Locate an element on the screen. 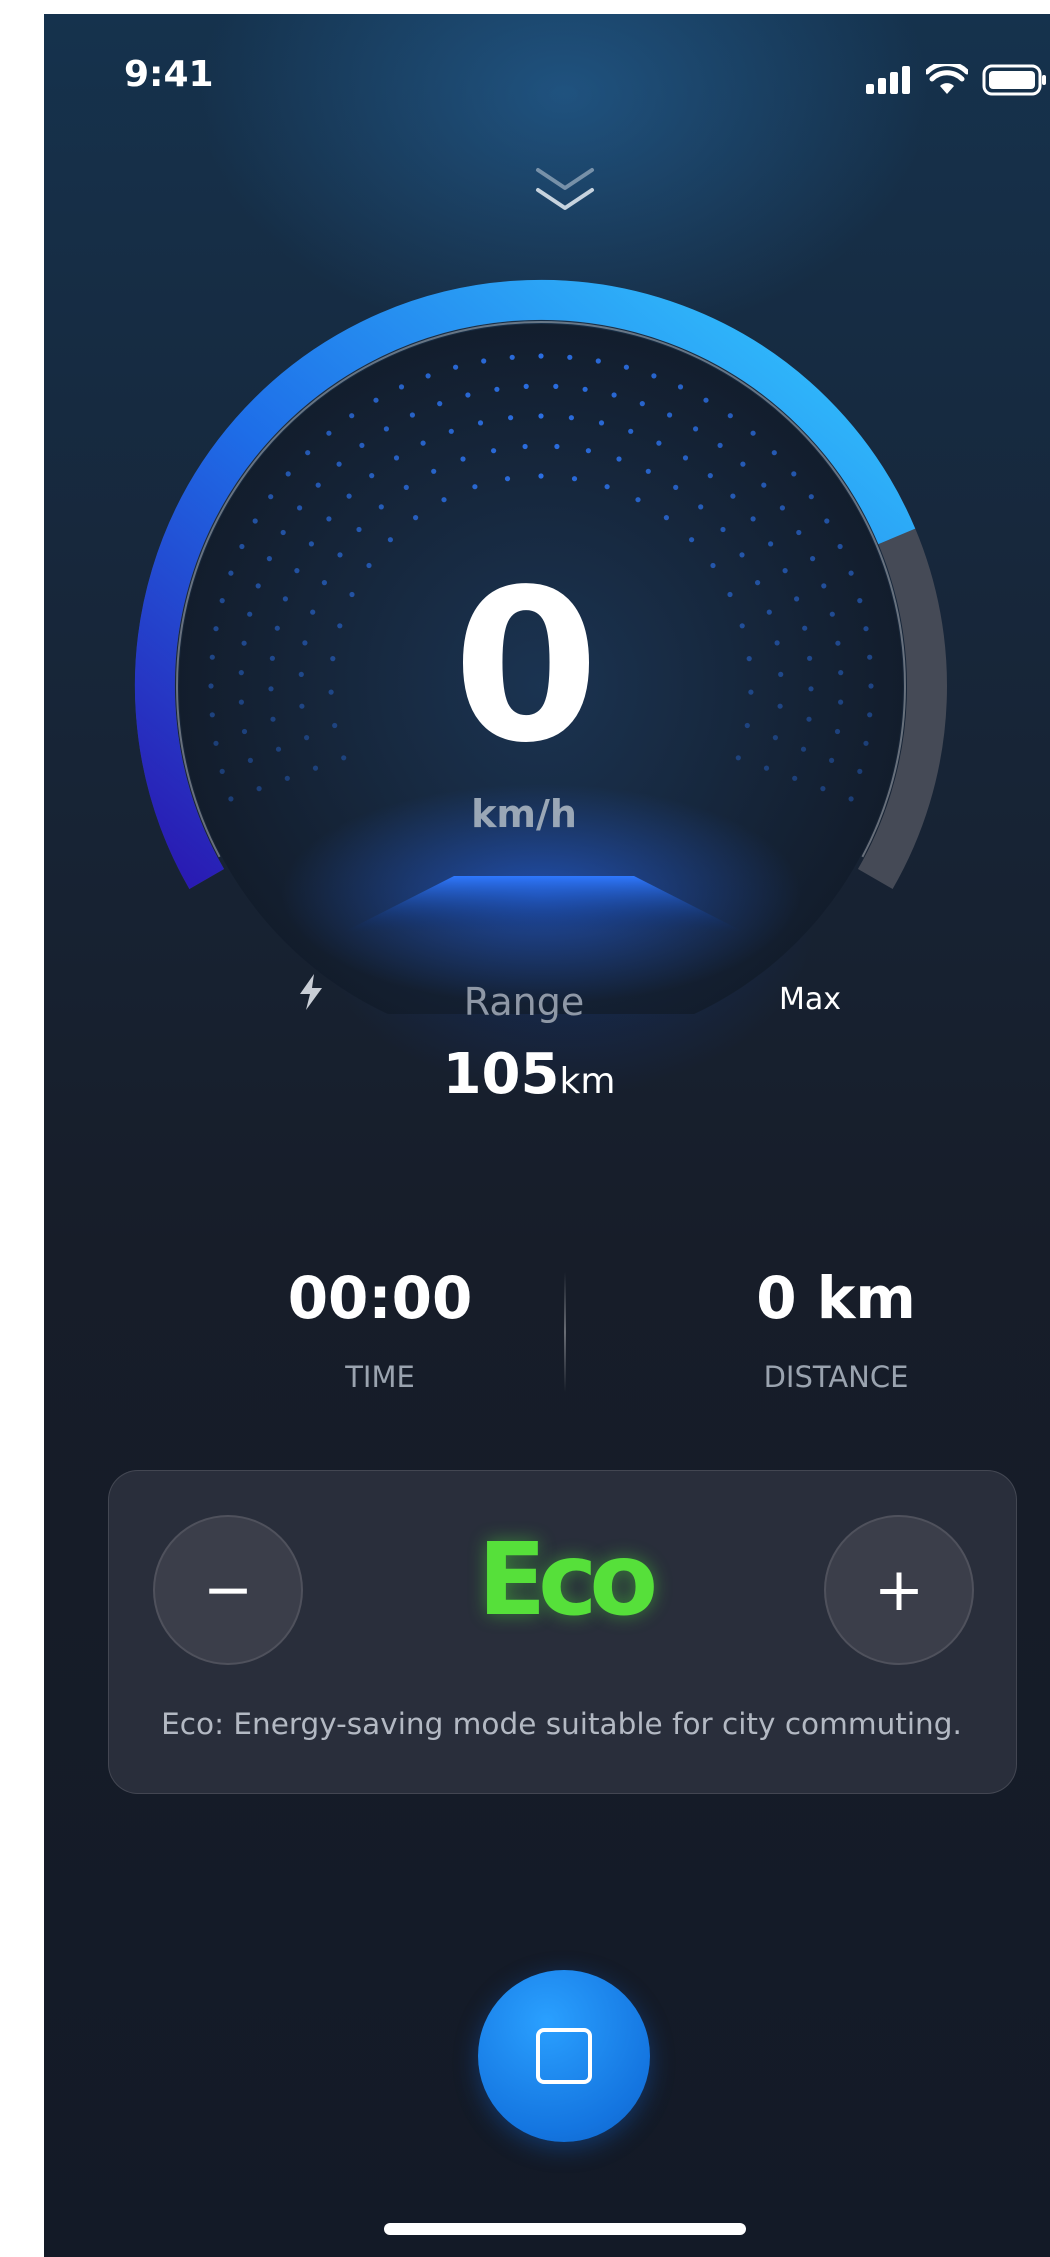 This screenshot has width=1050, height=2257. stop-ride-button is located at coordinates (564, 2056).